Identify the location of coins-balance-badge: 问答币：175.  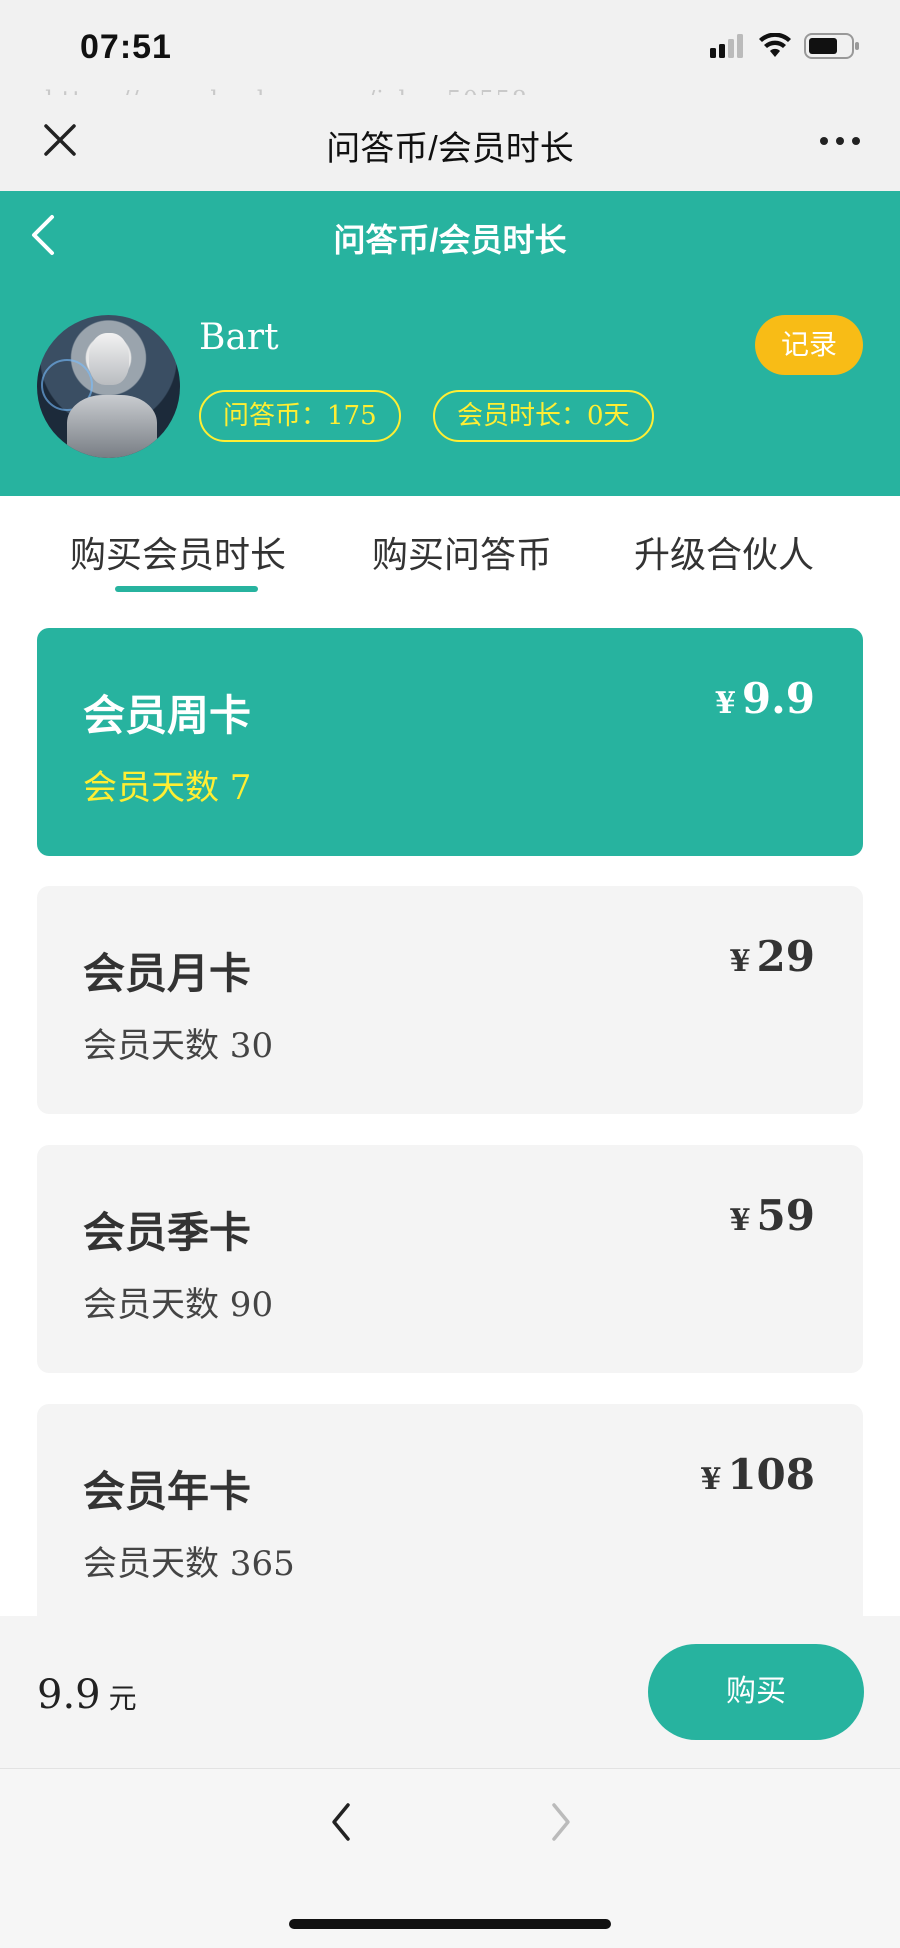
(300, 416).